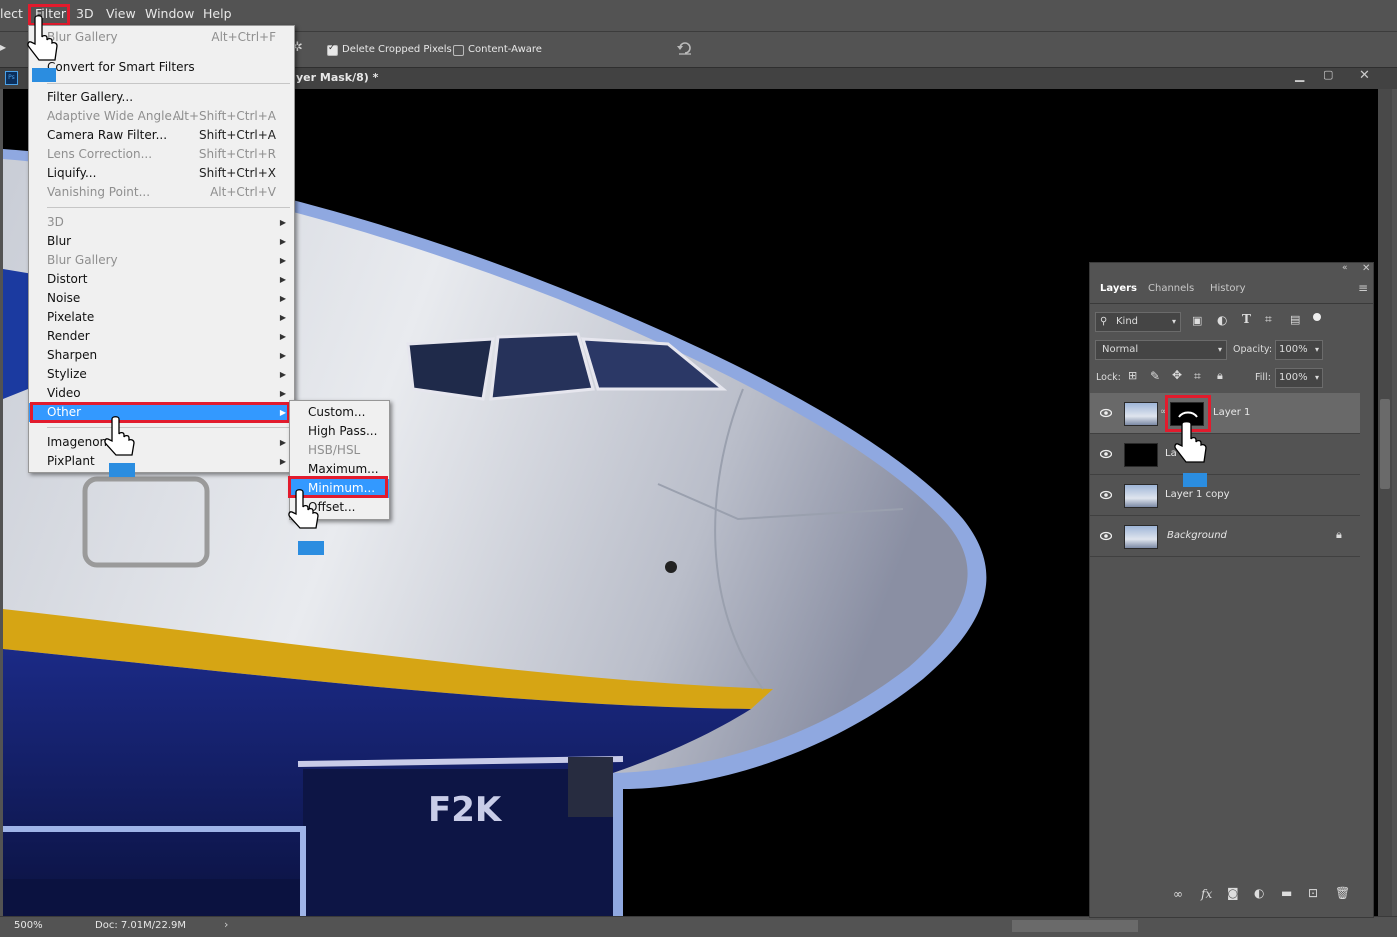 This screenshot has width=1397, height=937. I want to click on menu-item-liquify: Liquify... Shift+Ctrl+X, so click(161, 173).